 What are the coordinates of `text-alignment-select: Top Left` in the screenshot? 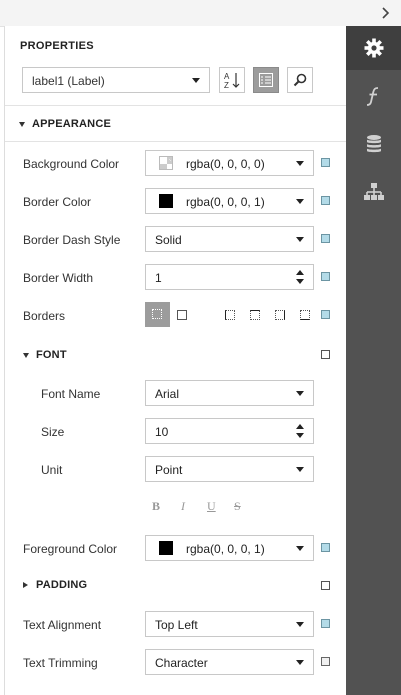 It's located at (229, 624).